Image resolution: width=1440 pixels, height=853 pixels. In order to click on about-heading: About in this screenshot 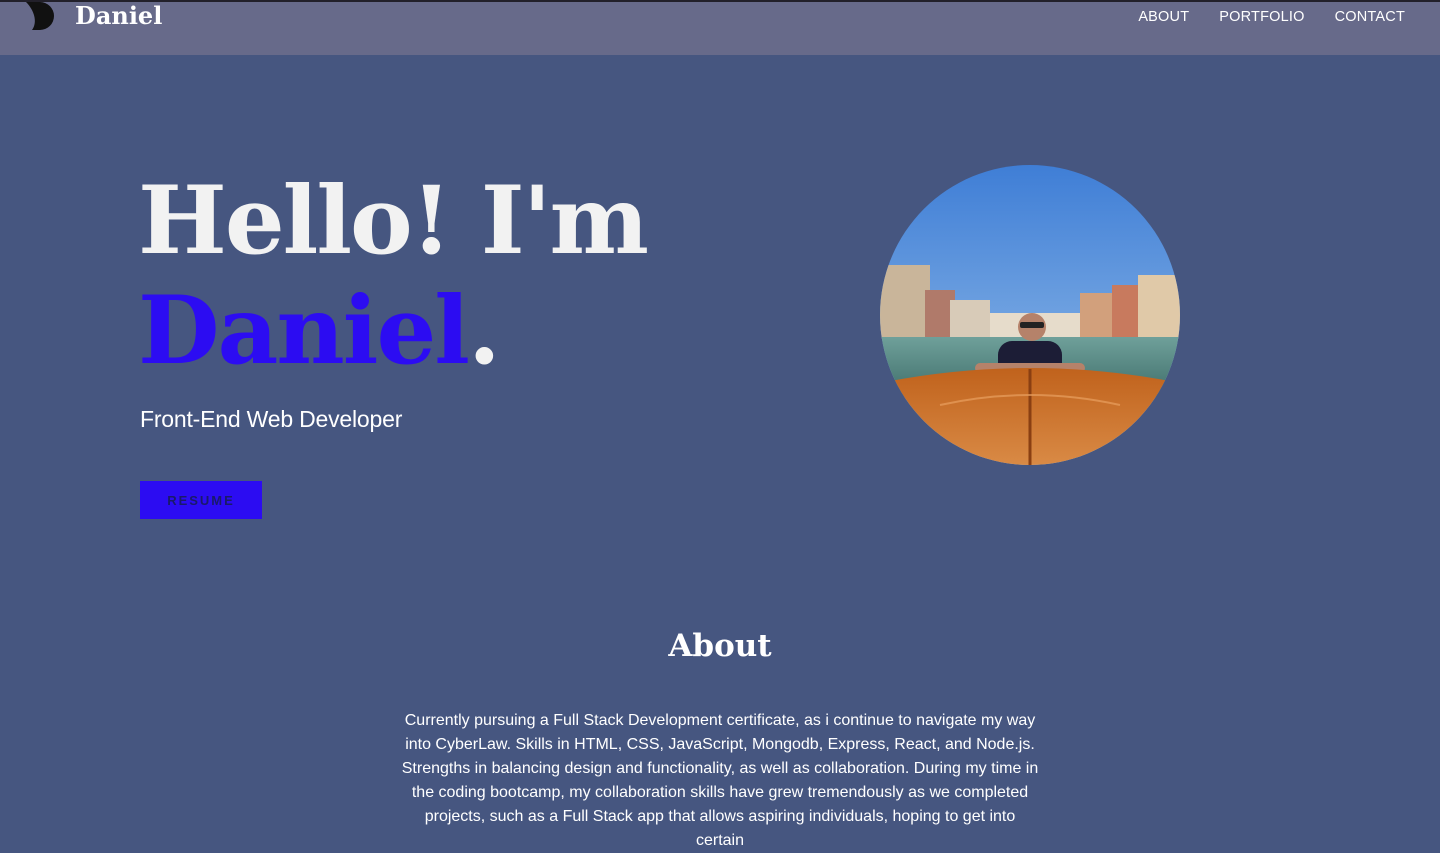, I will do `click(720, 646)`.